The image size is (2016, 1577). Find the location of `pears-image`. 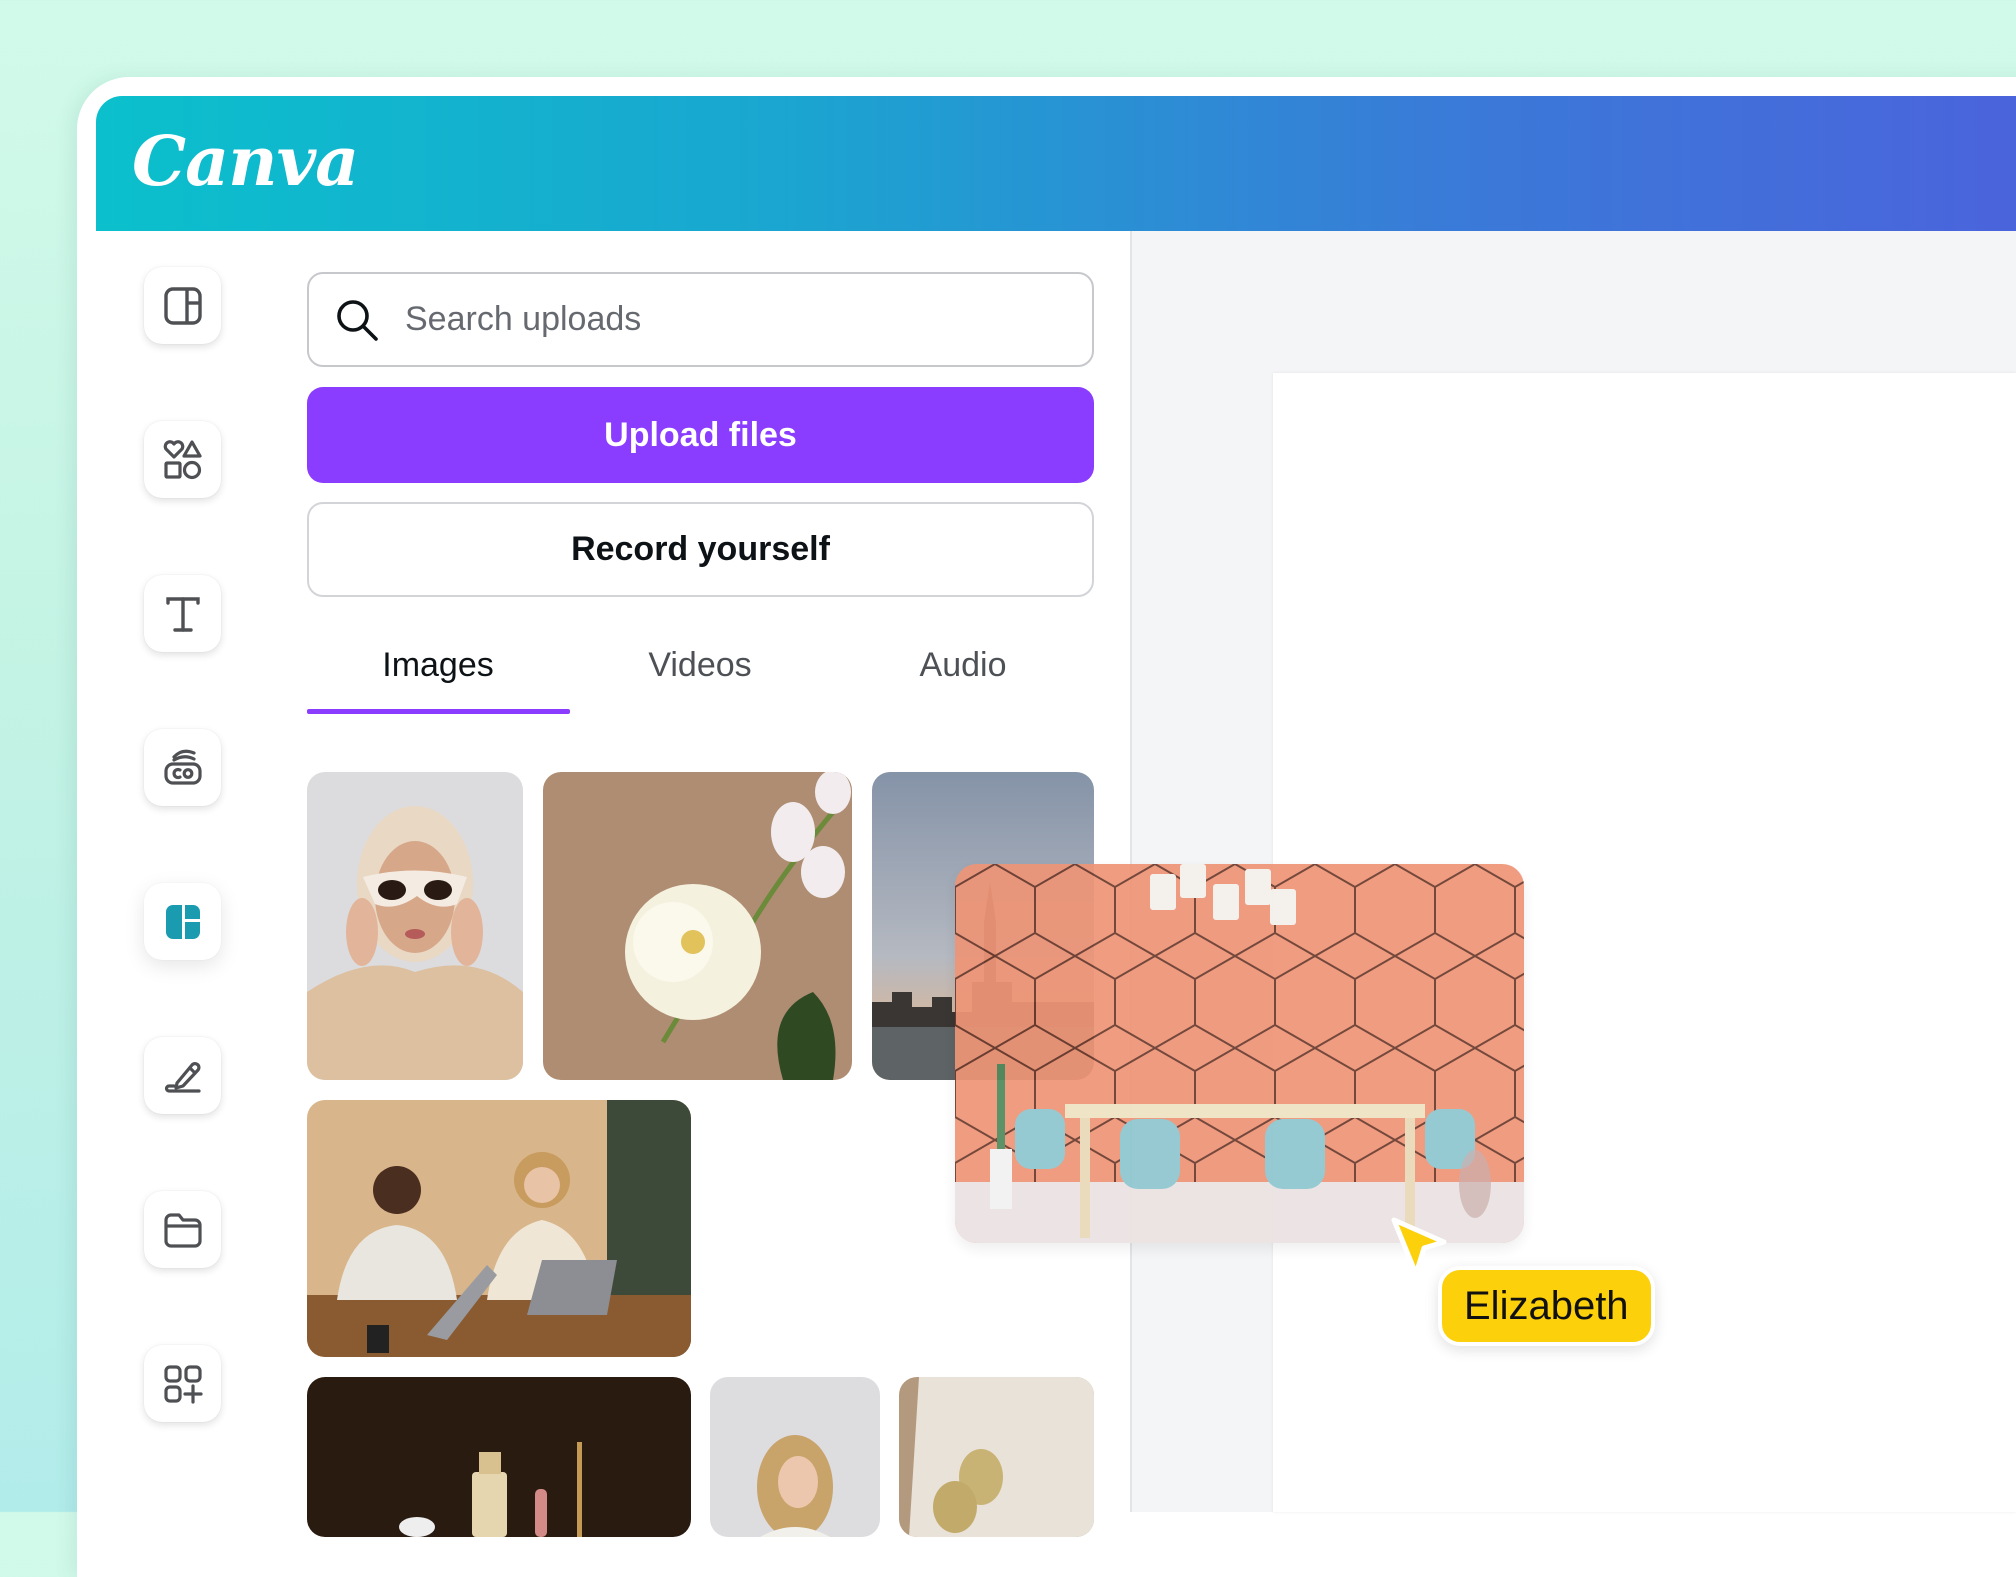

pears-image is located at coordinates (996, 1457).